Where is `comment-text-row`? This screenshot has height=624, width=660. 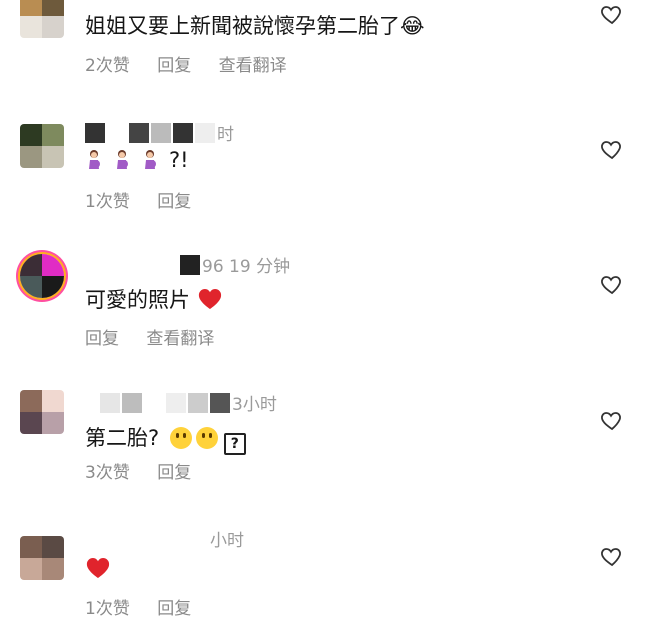 comment-text-row is located at coordinates (98, 568).